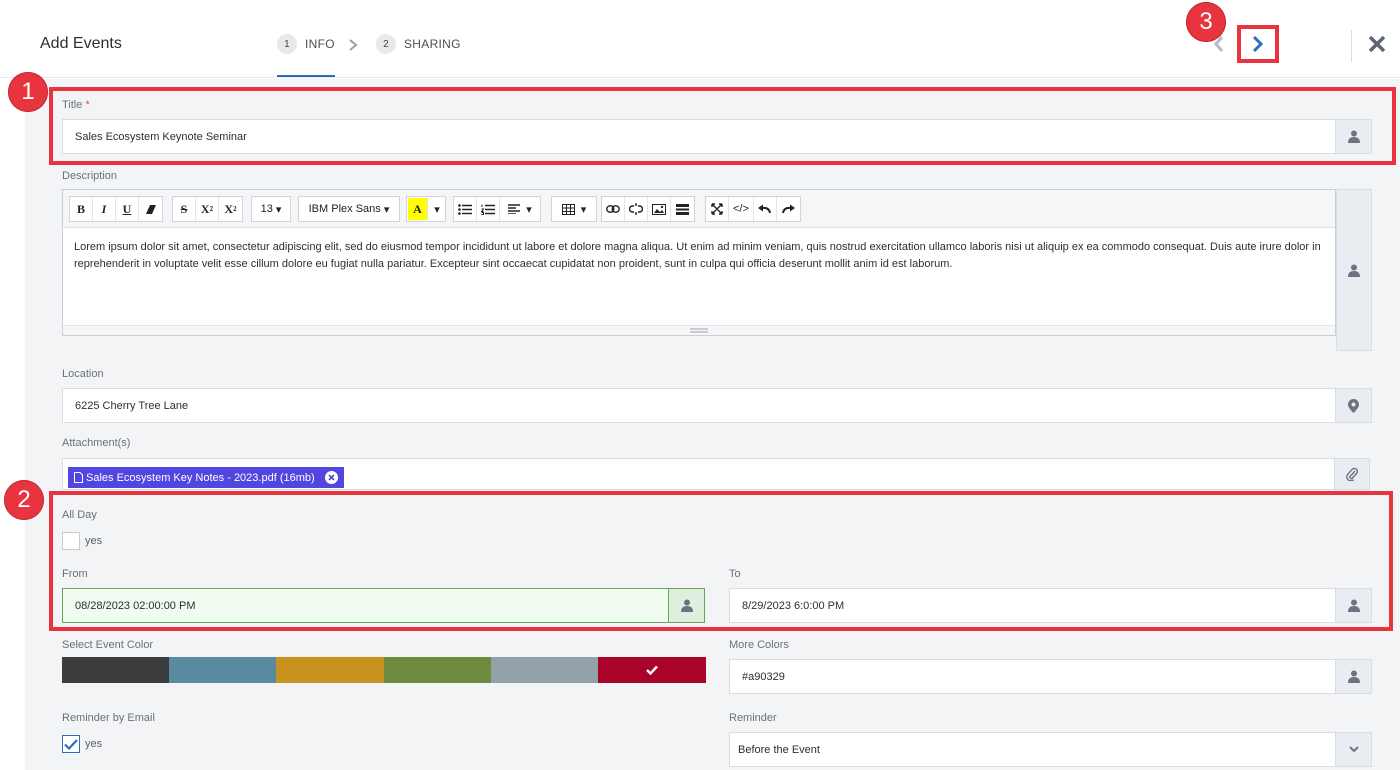 This screenshot has height=770, width=1400. I want to click on font-size-select: 13 ▾, so click(271, 209).